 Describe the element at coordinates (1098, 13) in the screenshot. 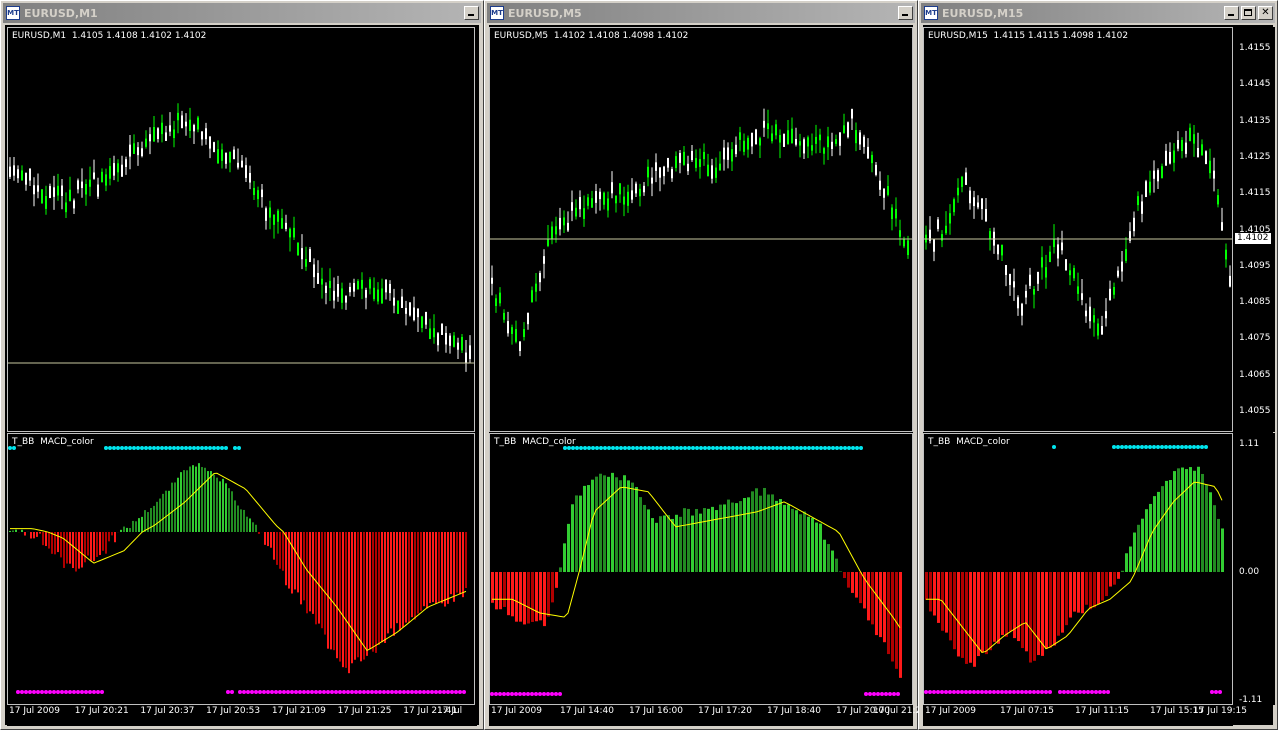

I see `title-bar: MT EURUSD,M15 ✕` at that location.